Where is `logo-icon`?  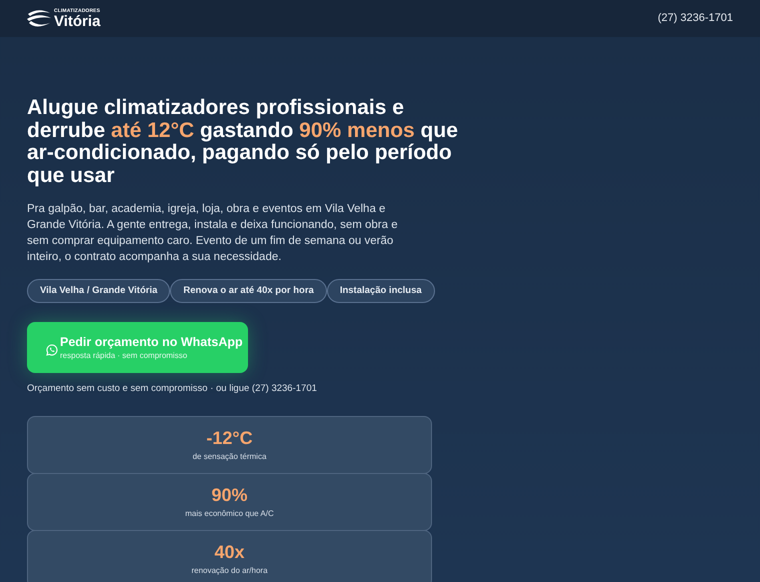 logo-icon is located at coordinates (39, 19).